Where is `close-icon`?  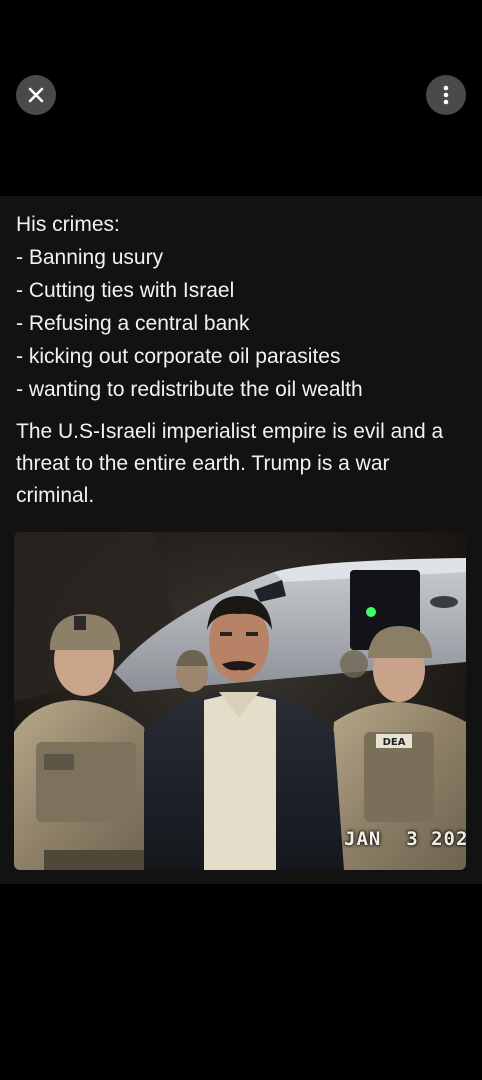
close-icon is located at coordinates (36, 95).